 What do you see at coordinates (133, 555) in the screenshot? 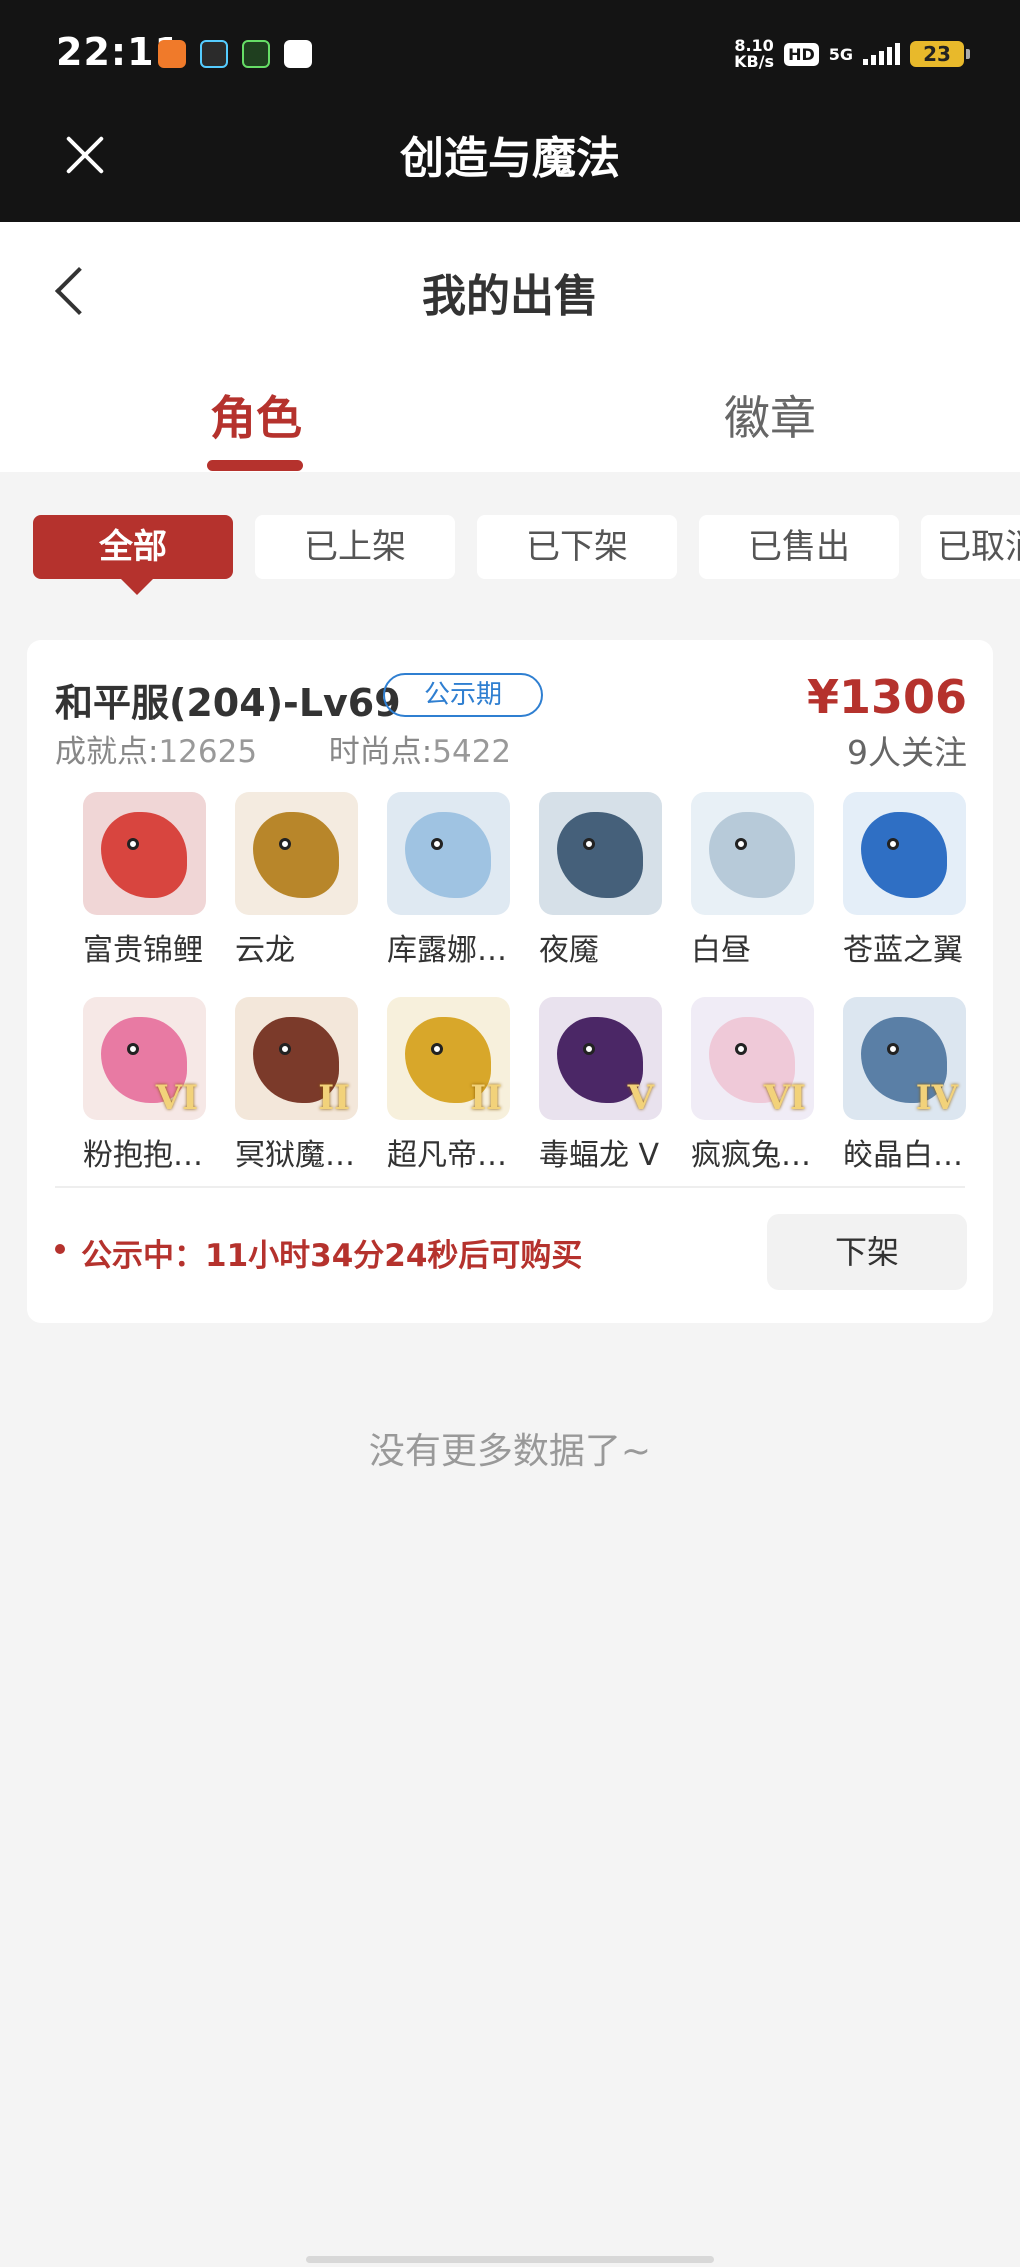
I see `filter-all: 全部` at bounding box center [133, 555].